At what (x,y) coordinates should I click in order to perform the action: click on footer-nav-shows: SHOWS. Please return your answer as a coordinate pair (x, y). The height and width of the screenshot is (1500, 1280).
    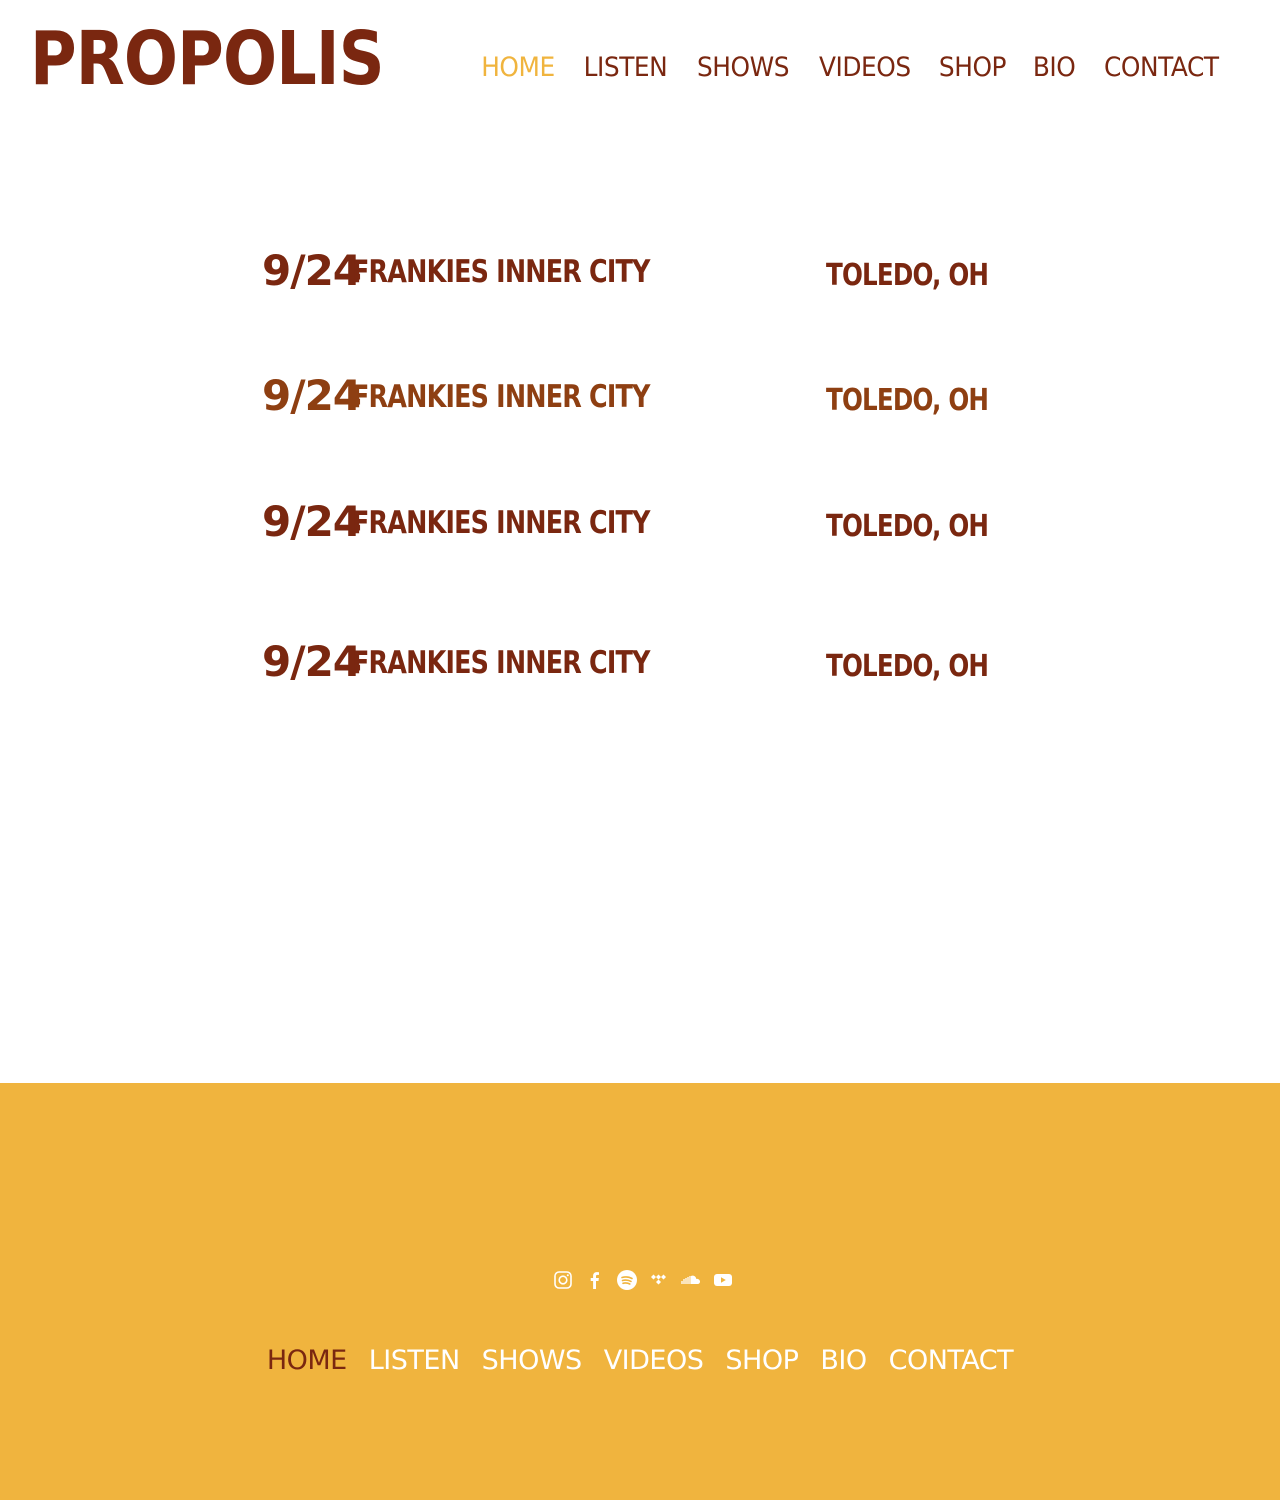
    Looking at the image, I should click on (532, 1360).